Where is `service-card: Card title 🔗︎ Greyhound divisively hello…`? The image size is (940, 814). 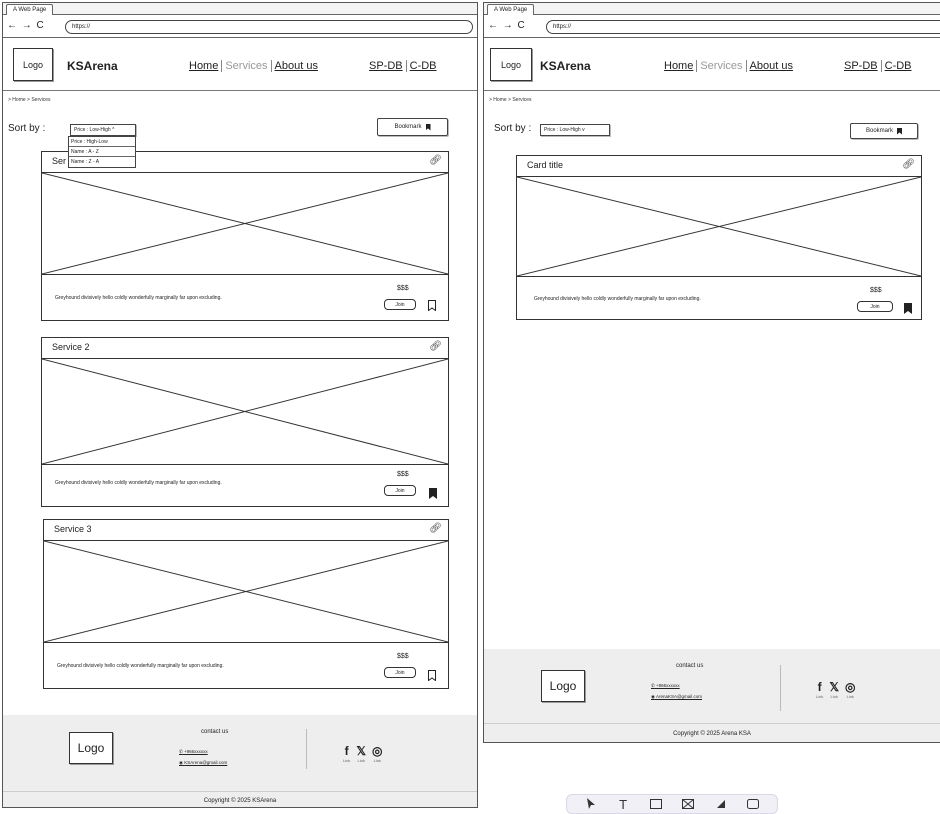 service-card: Card title 🔗︎ Greyhound divisively hello… is located at coordinates (719, 237).